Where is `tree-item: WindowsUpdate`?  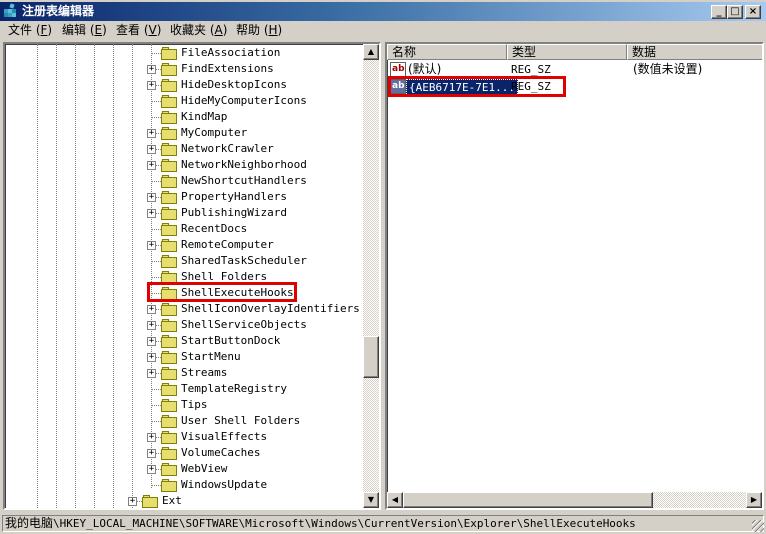
tree-item: WindowsUpdate is located at coordinates (184, 485).